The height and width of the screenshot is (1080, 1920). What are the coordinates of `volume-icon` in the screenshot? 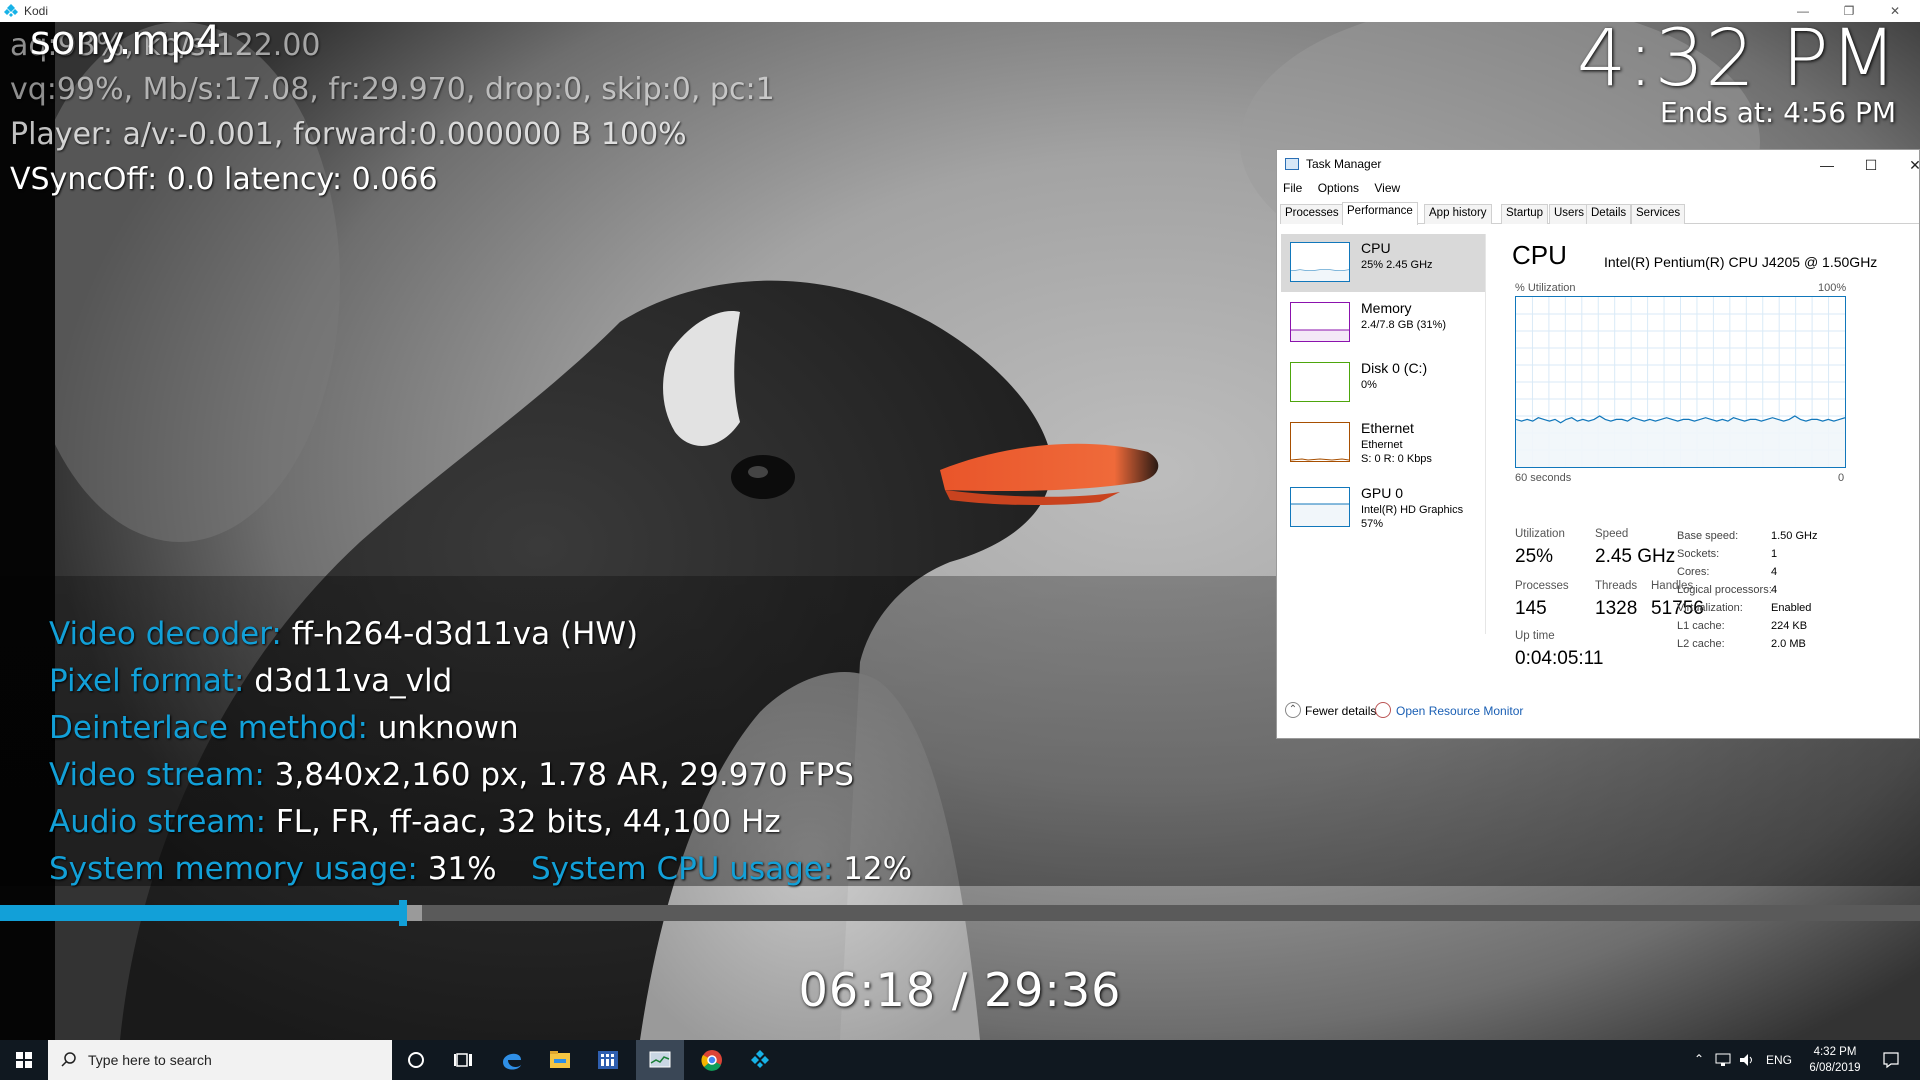 It's located at (1747, 1060).